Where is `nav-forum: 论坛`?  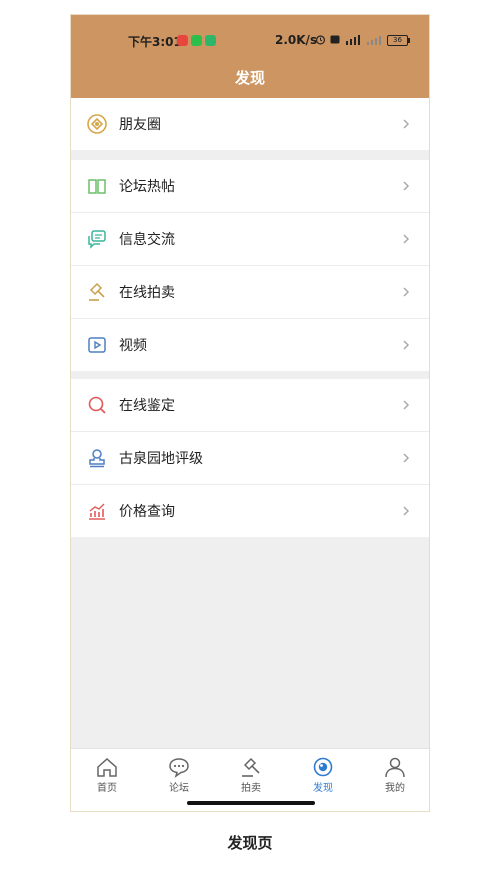
nav-forum: 论坛 is located at coordinates (179, 775).